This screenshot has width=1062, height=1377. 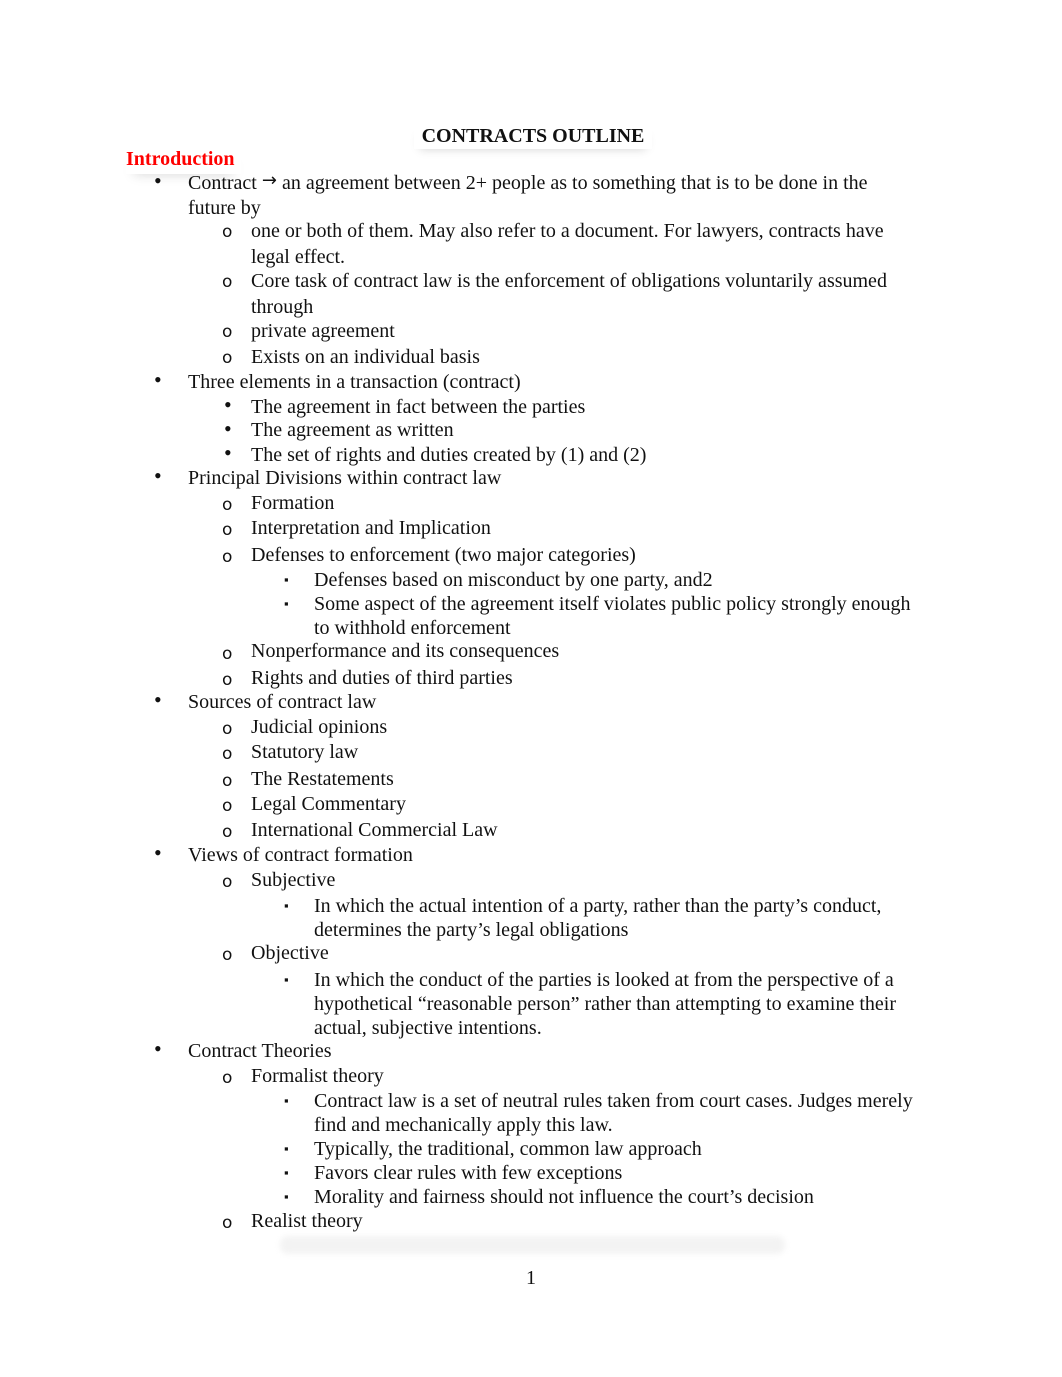 What do you see at coordinates (224, 208) in the screenshot?
I see `list-item-continuation: future by` at bounding box center [224, 208].